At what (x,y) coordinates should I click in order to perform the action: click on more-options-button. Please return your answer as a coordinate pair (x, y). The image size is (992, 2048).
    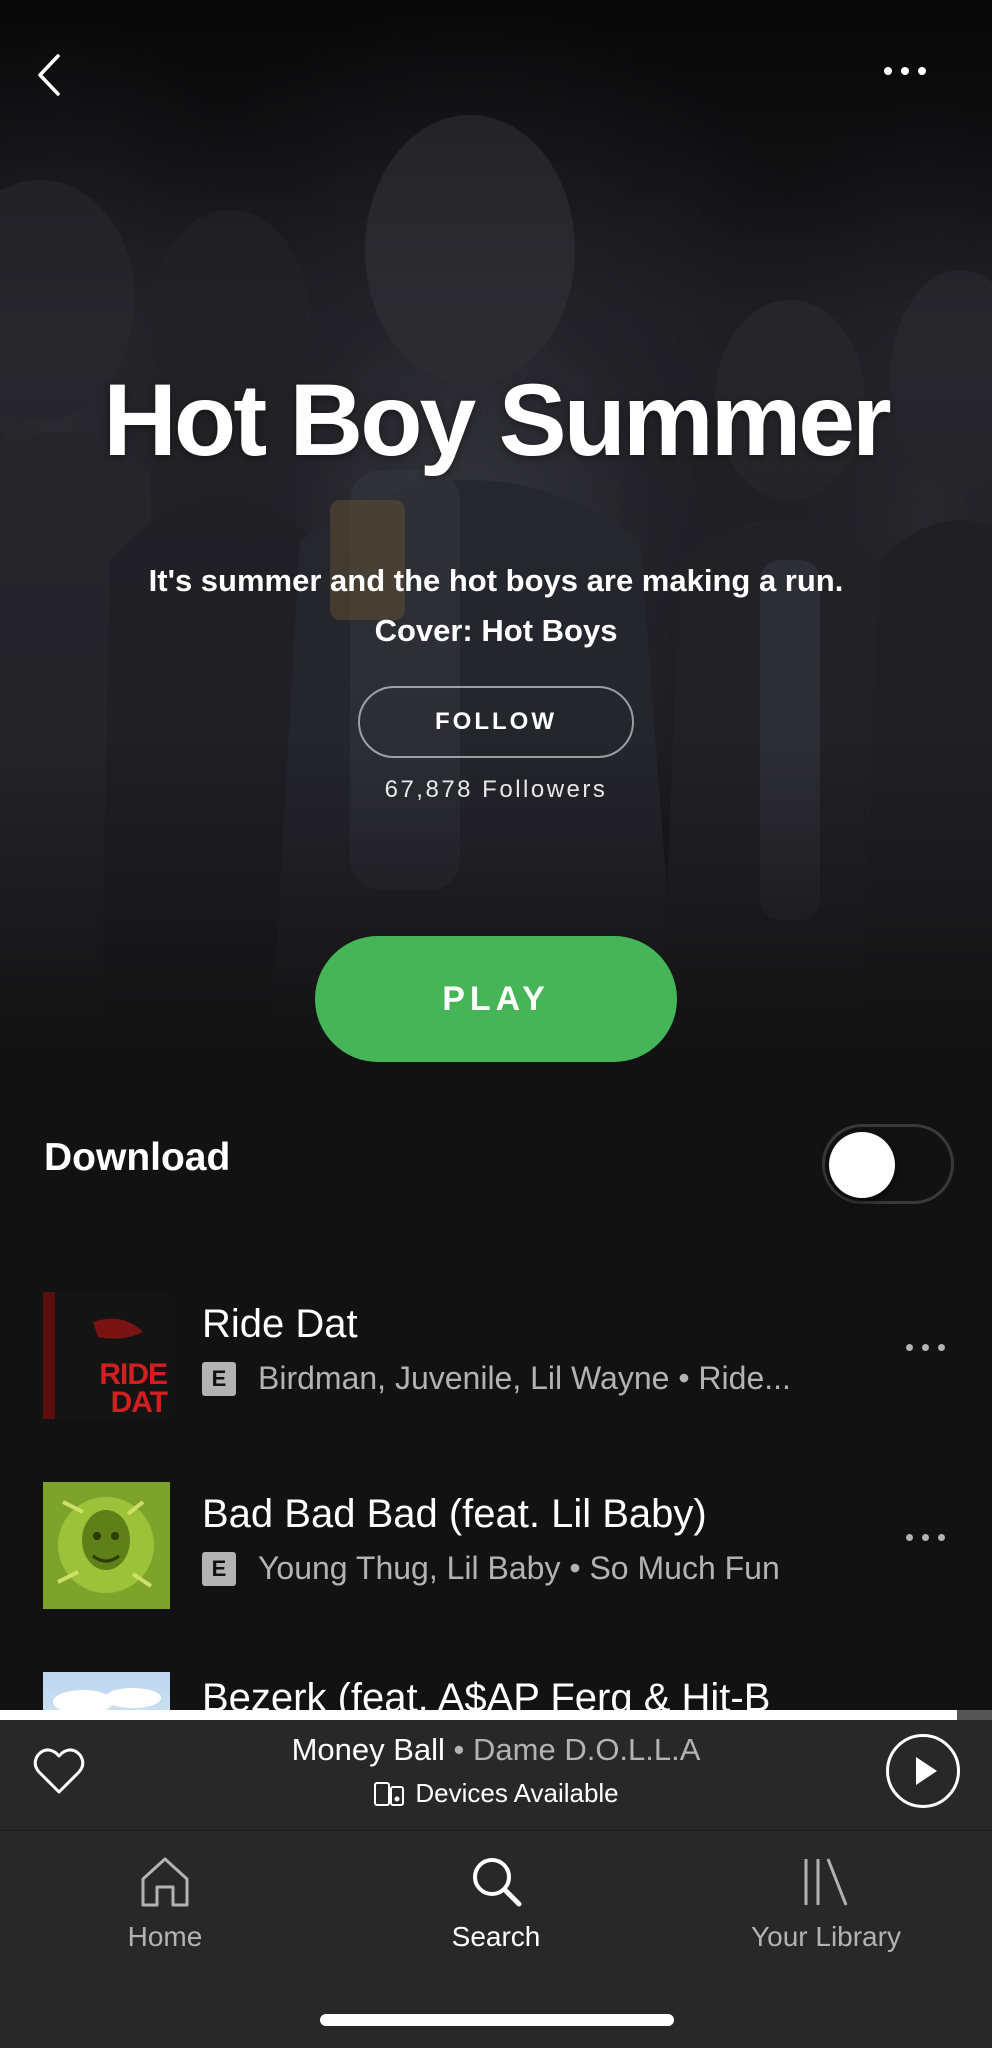
    Looking at the image, I should click on (919, 71).